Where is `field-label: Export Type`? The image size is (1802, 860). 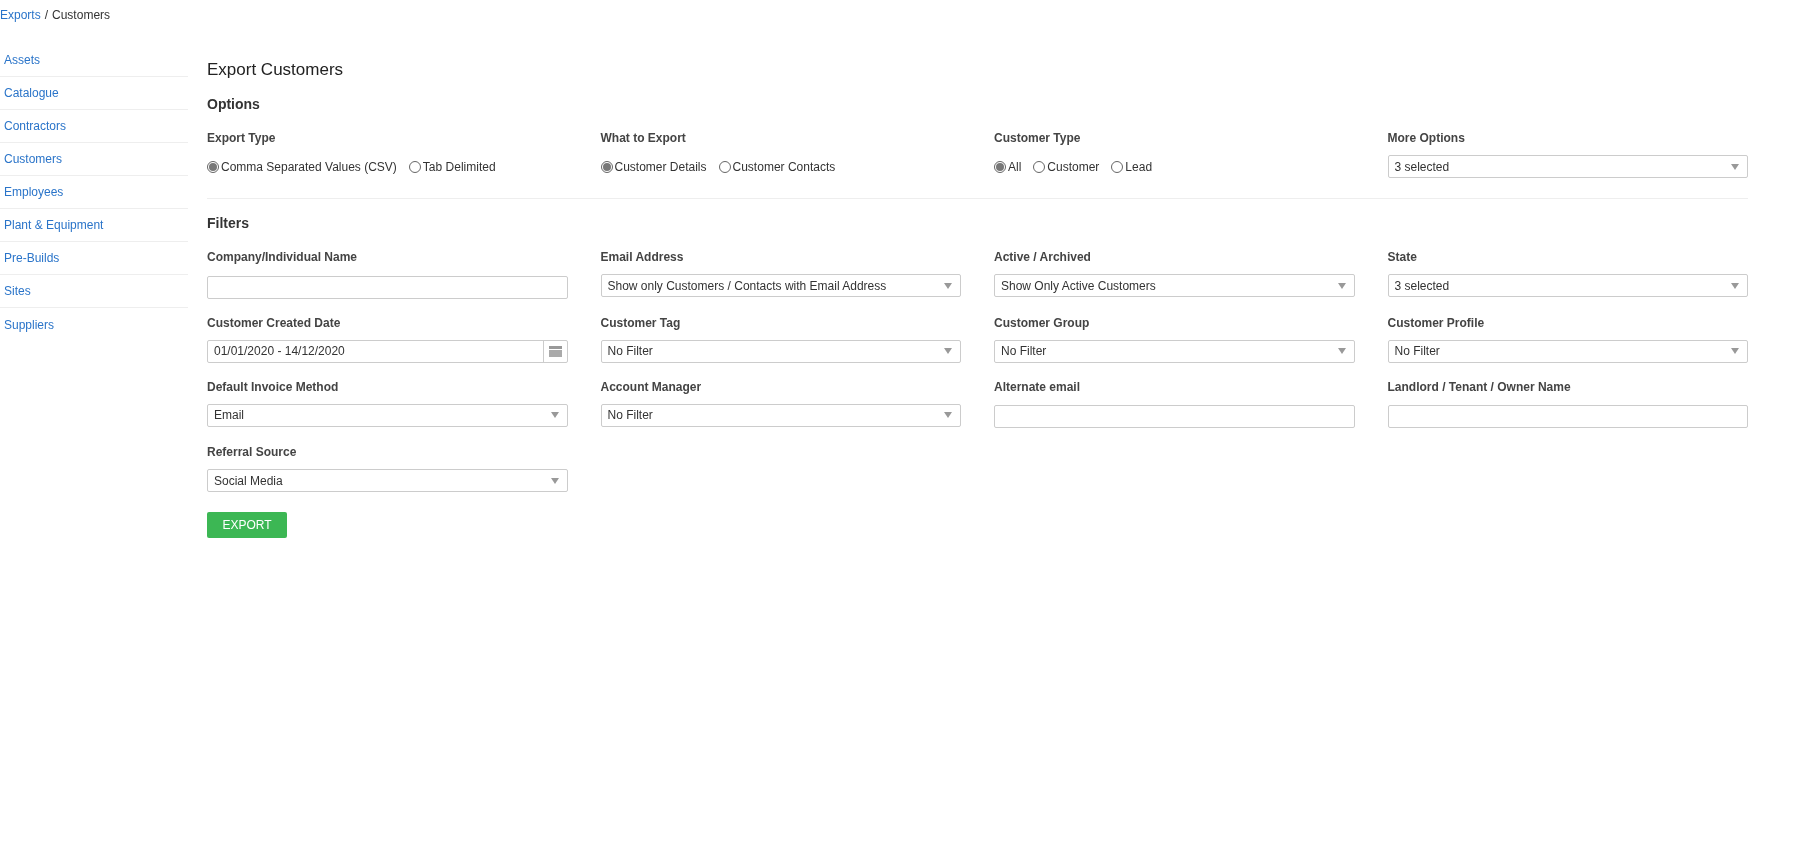
field-label: Export Type is located at coordinates (242, 138).